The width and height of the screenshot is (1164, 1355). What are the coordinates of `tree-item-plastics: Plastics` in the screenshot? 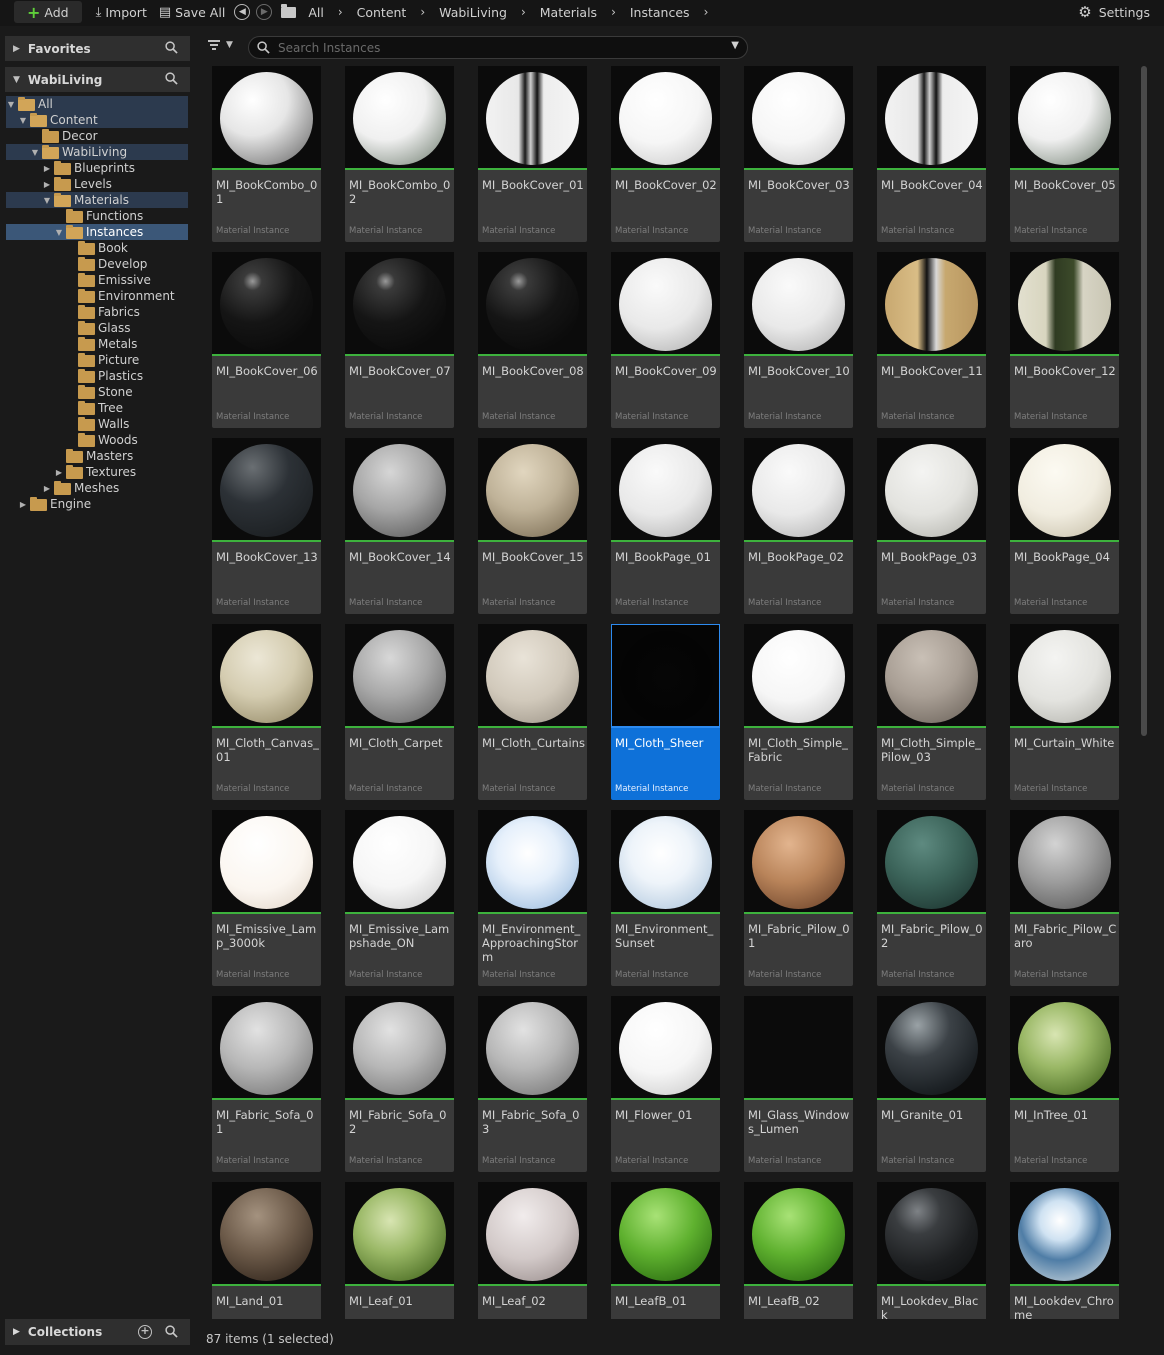 It's located at (97, 376).